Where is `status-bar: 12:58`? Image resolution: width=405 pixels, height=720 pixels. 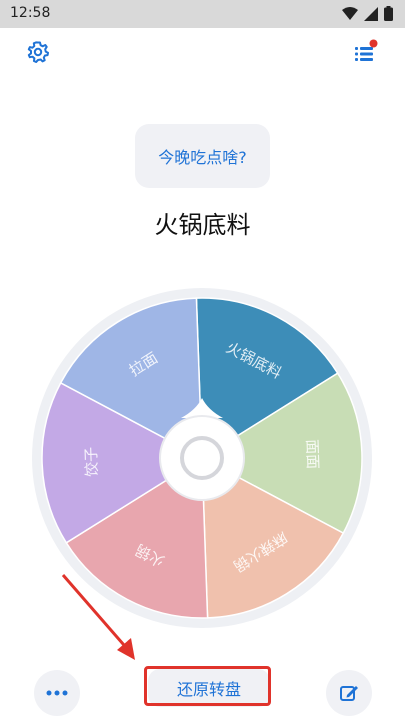
status-bar: 12:58 is located at coordinates (202, 14).